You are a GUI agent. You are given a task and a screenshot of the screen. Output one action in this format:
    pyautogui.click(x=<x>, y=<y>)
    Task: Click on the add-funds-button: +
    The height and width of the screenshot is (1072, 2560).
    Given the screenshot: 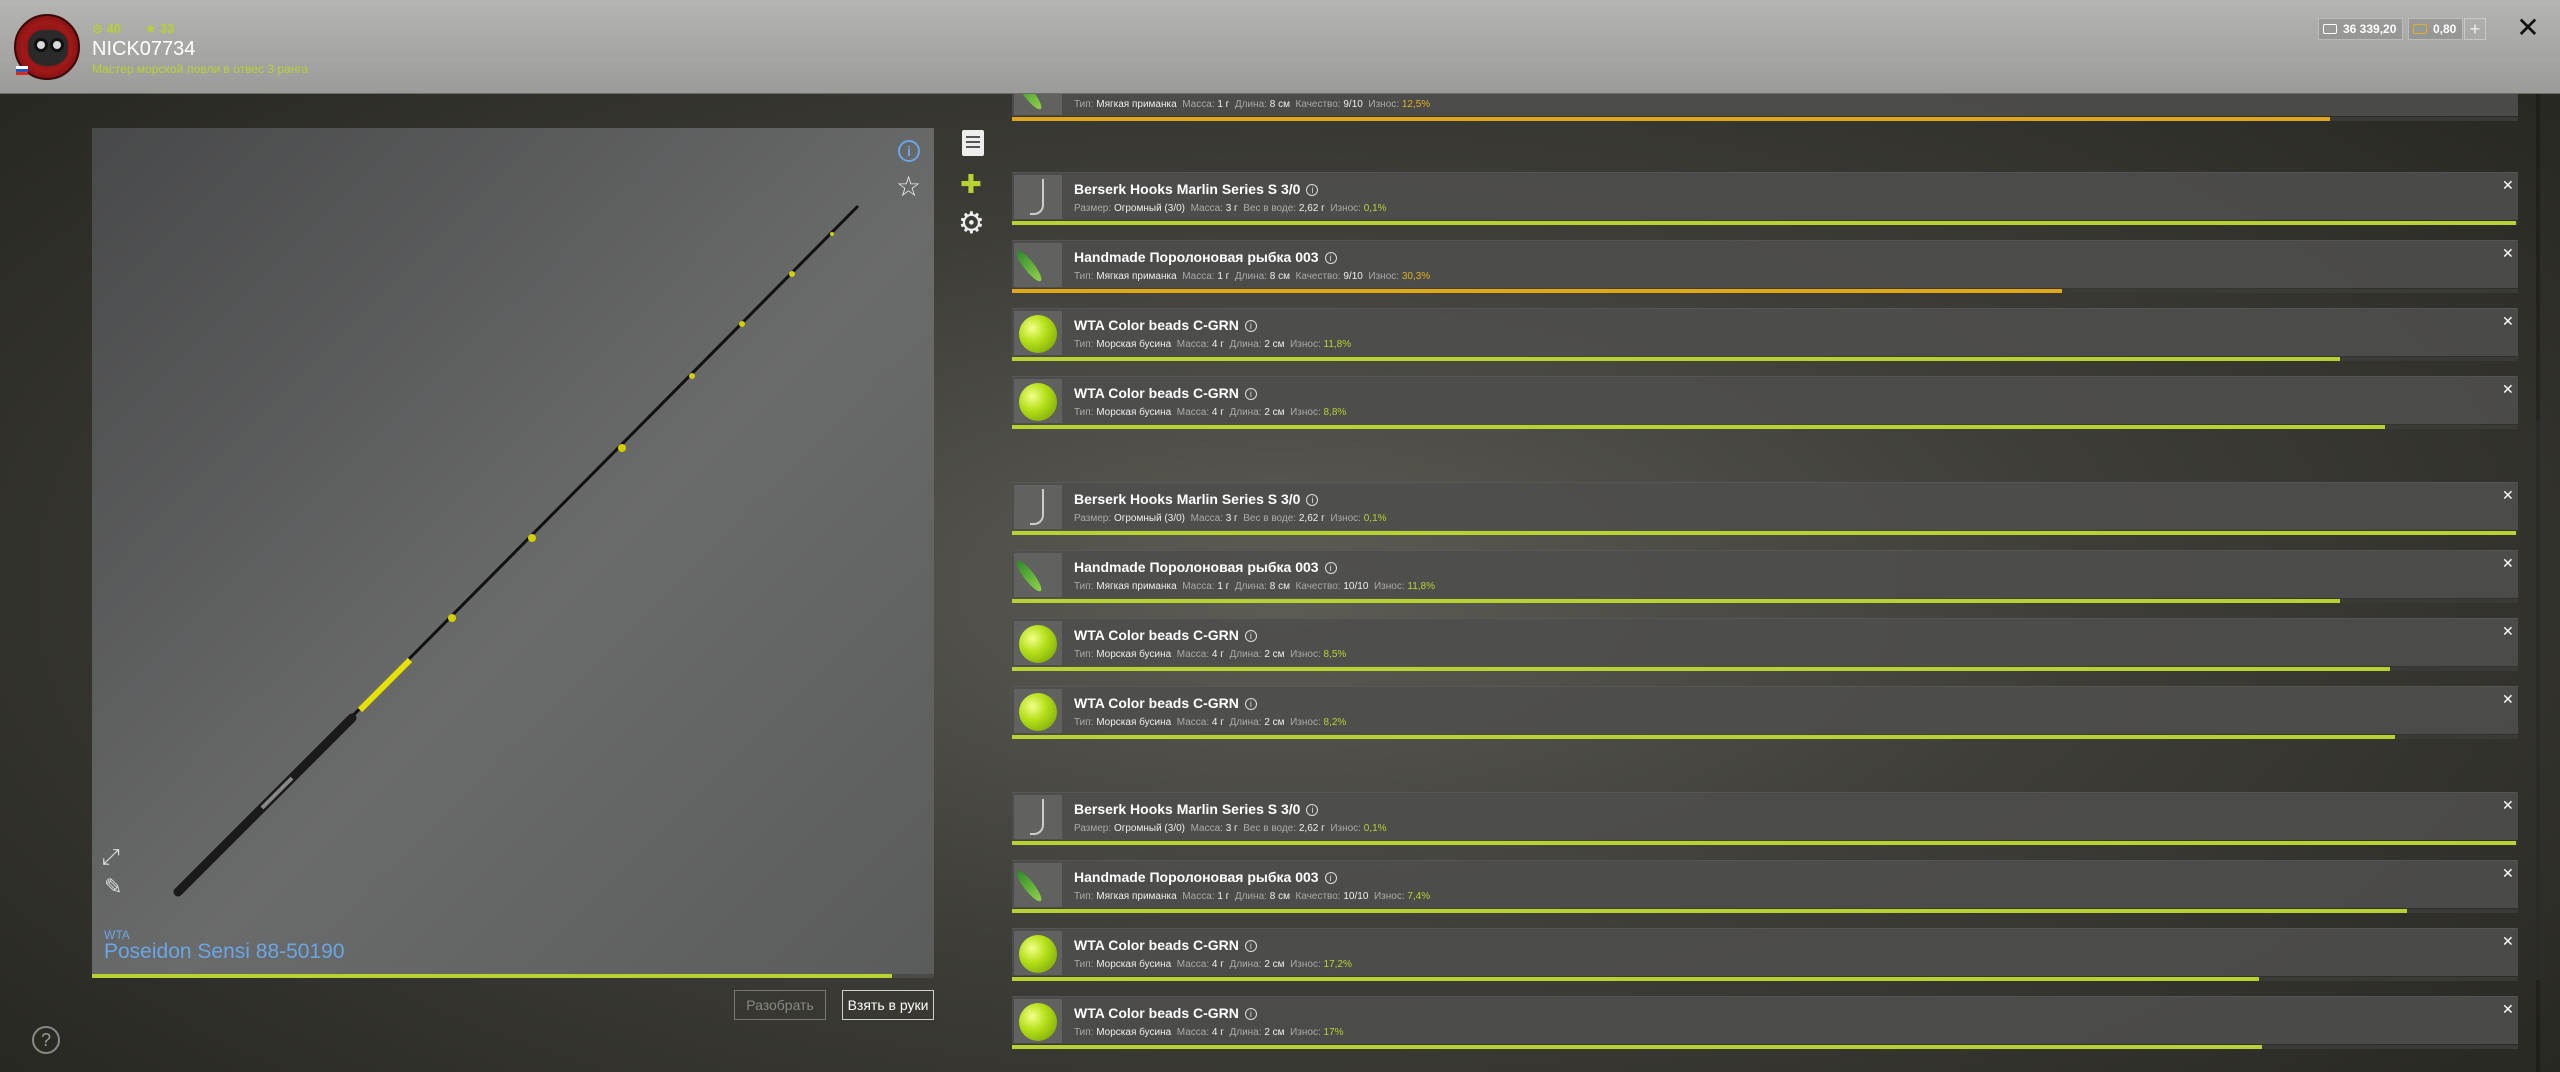 What is the action you would take?
    pyautogui.click(x=2475, y=29)
    